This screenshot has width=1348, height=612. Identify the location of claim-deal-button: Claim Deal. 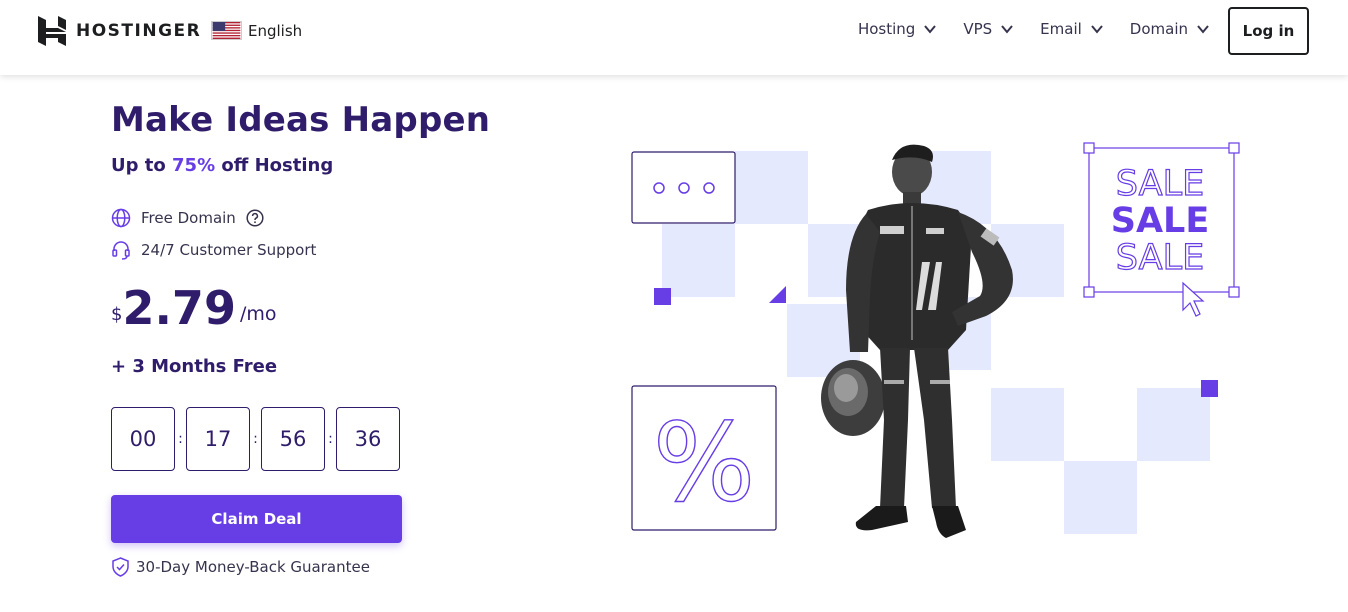
(256, 519).